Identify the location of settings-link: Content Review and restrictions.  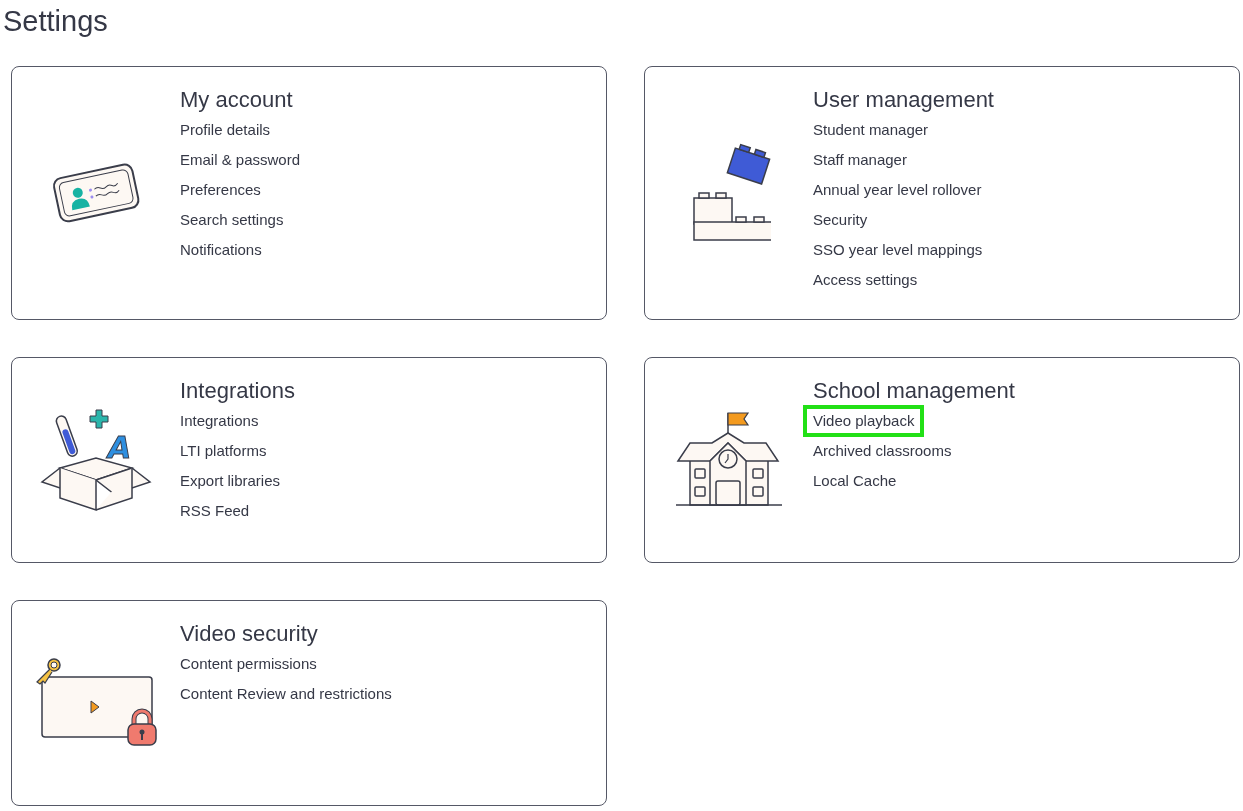
(286, 694).